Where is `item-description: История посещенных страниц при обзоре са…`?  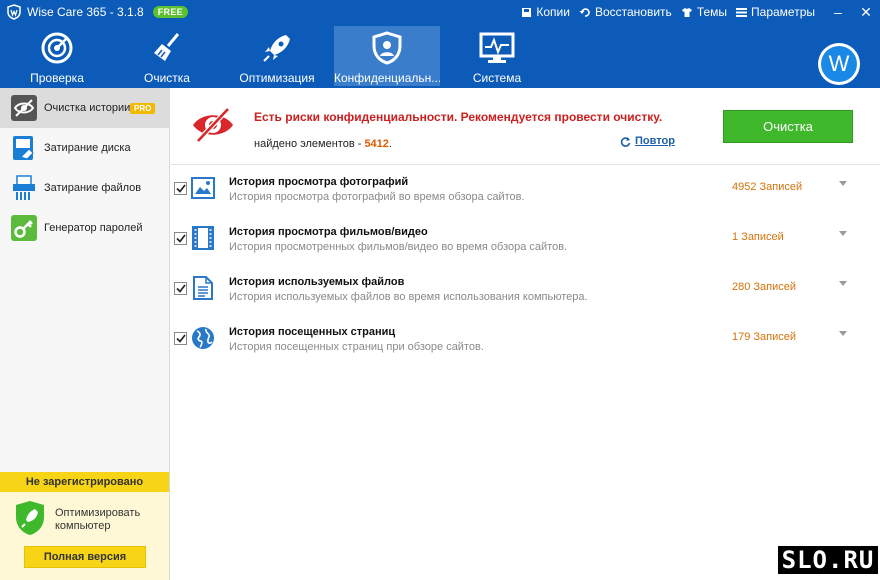 item-description: История посещенных страниц при обзоре са… is located at coordinates (356, 347).